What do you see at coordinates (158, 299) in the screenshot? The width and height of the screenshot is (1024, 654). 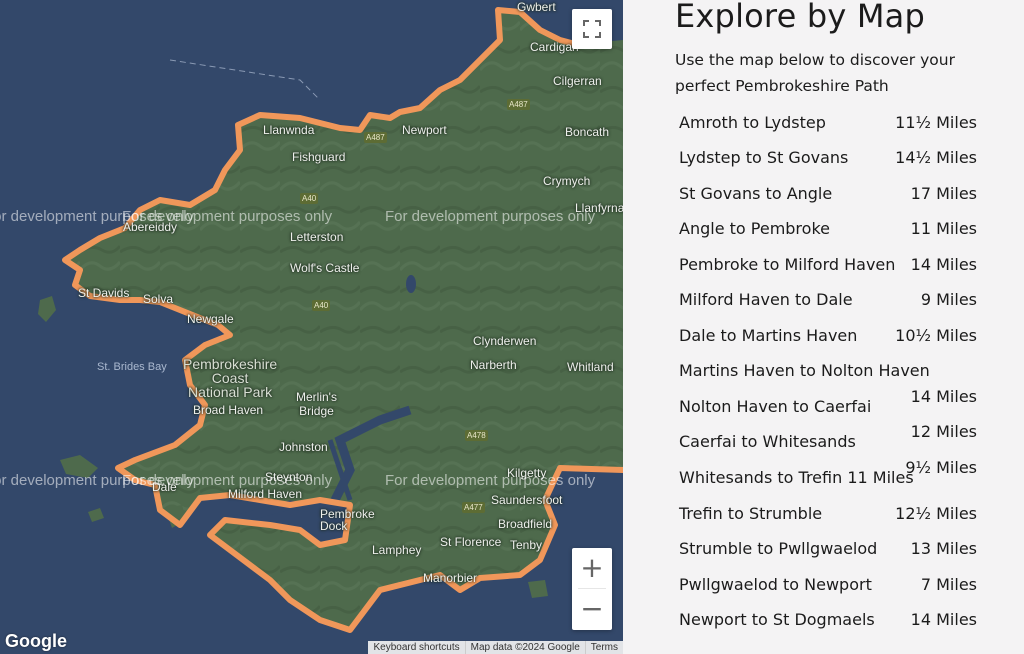 I see `place-solva: Solva` at bounding box center [158, 299].